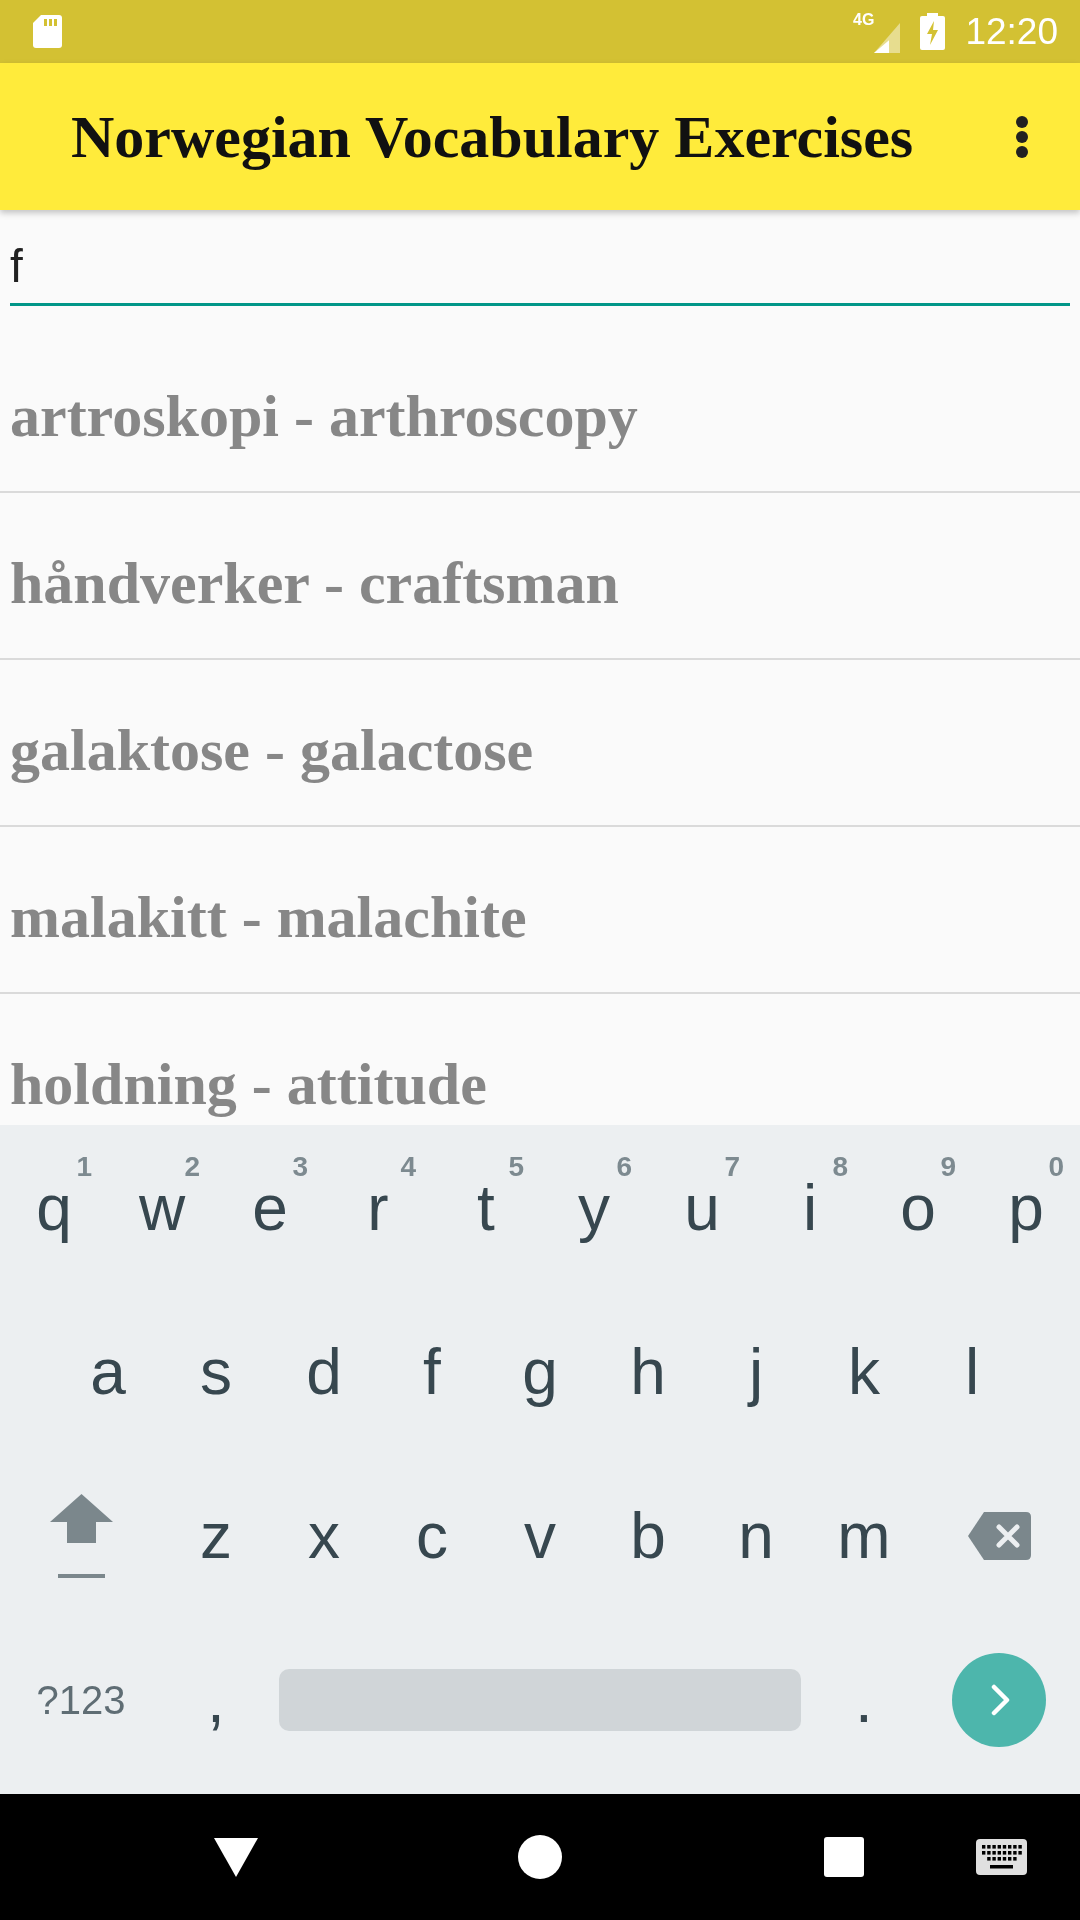 The image size is (1080, 1920). What do you see at coordinates (216, 1536) in the screenshot?
I see `keyboard-key: z` at bounding box center [216, 1536].